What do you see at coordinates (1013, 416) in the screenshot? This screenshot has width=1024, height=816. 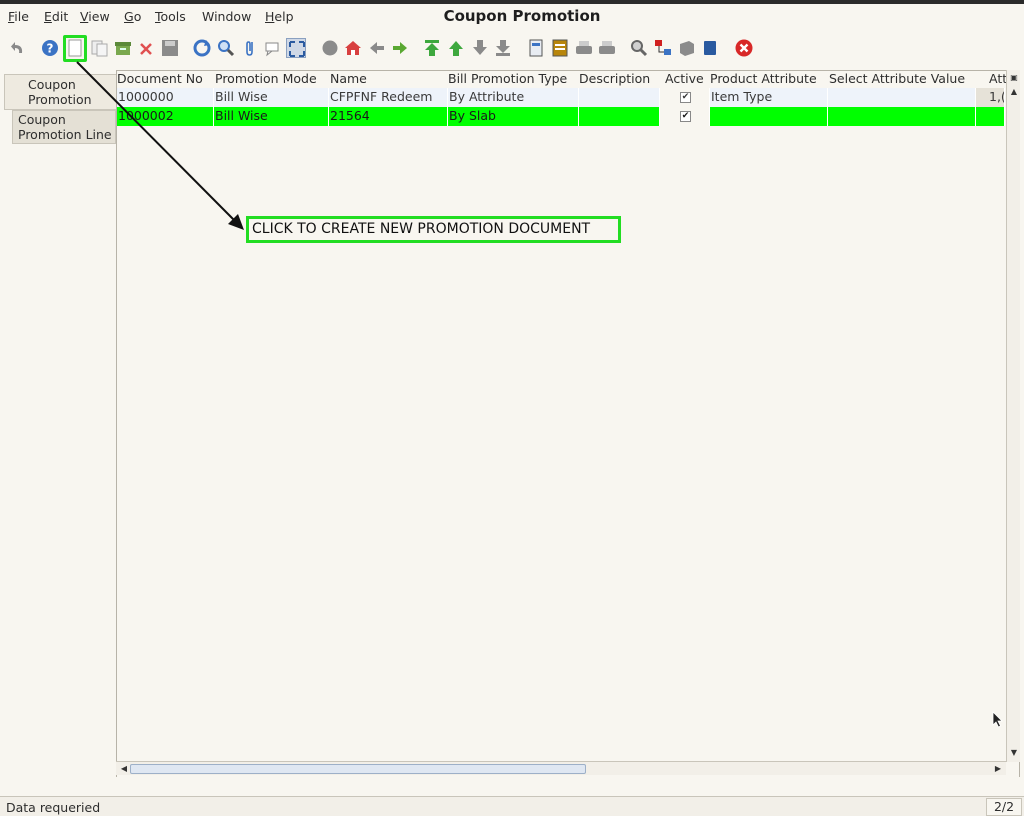 I see `vertical-scrollbar: ▣ ▲ ▼` at bounding box center [1013, 416].